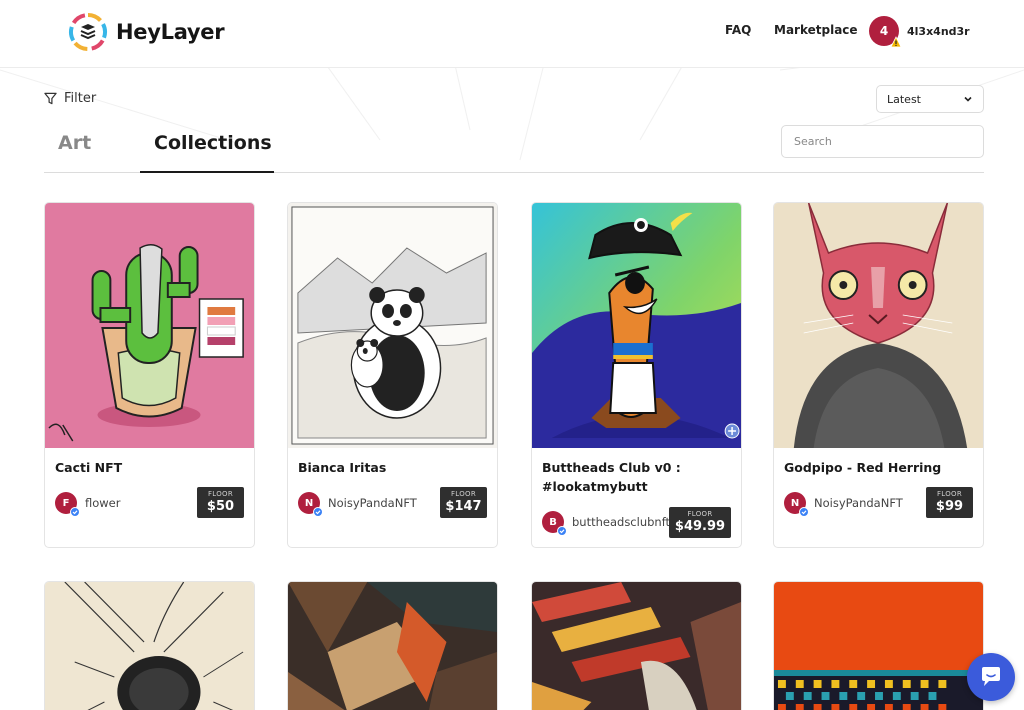  Describe the element at coordinates (738, 30) in the screenshot. I see `nav-faq: FAQ` at that location.